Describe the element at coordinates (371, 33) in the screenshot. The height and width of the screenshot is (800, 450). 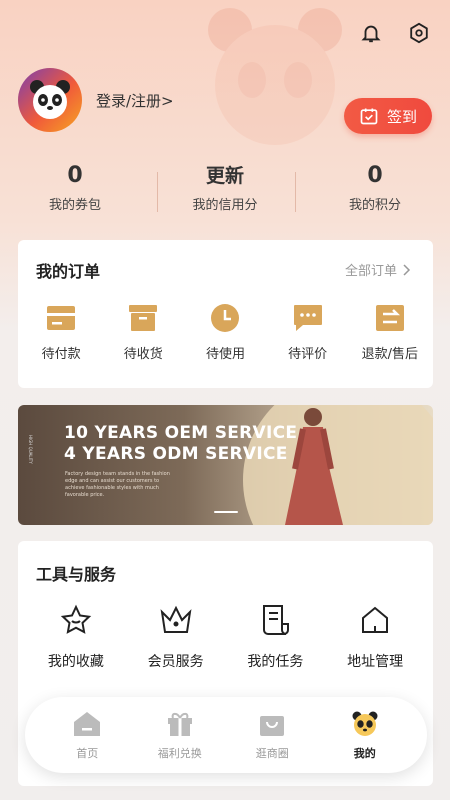
I see `bell-icon` at that location.